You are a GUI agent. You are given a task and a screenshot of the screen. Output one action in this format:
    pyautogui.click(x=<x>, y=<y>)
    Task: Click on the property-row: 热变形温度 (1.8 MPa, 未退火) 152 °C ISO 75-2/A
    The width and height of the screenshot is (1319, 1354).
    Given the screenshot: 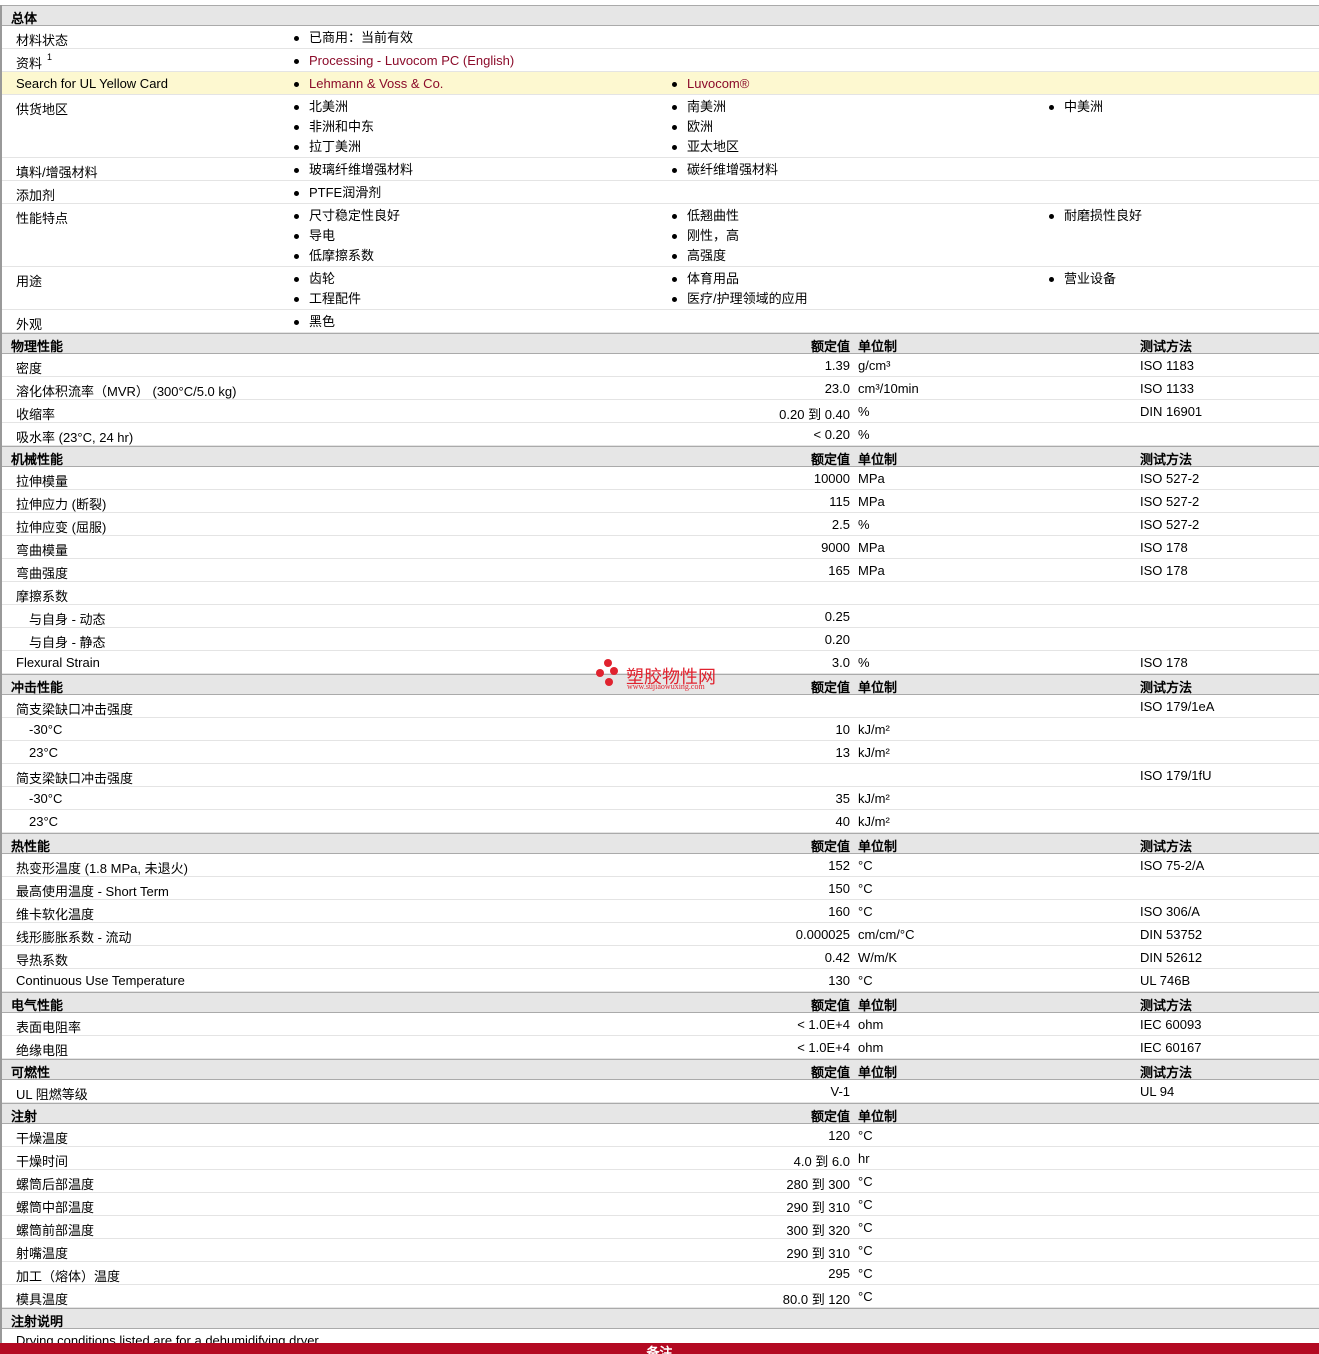 What is the action you would take?
    pyautogui.click(x=660, y=865)
    